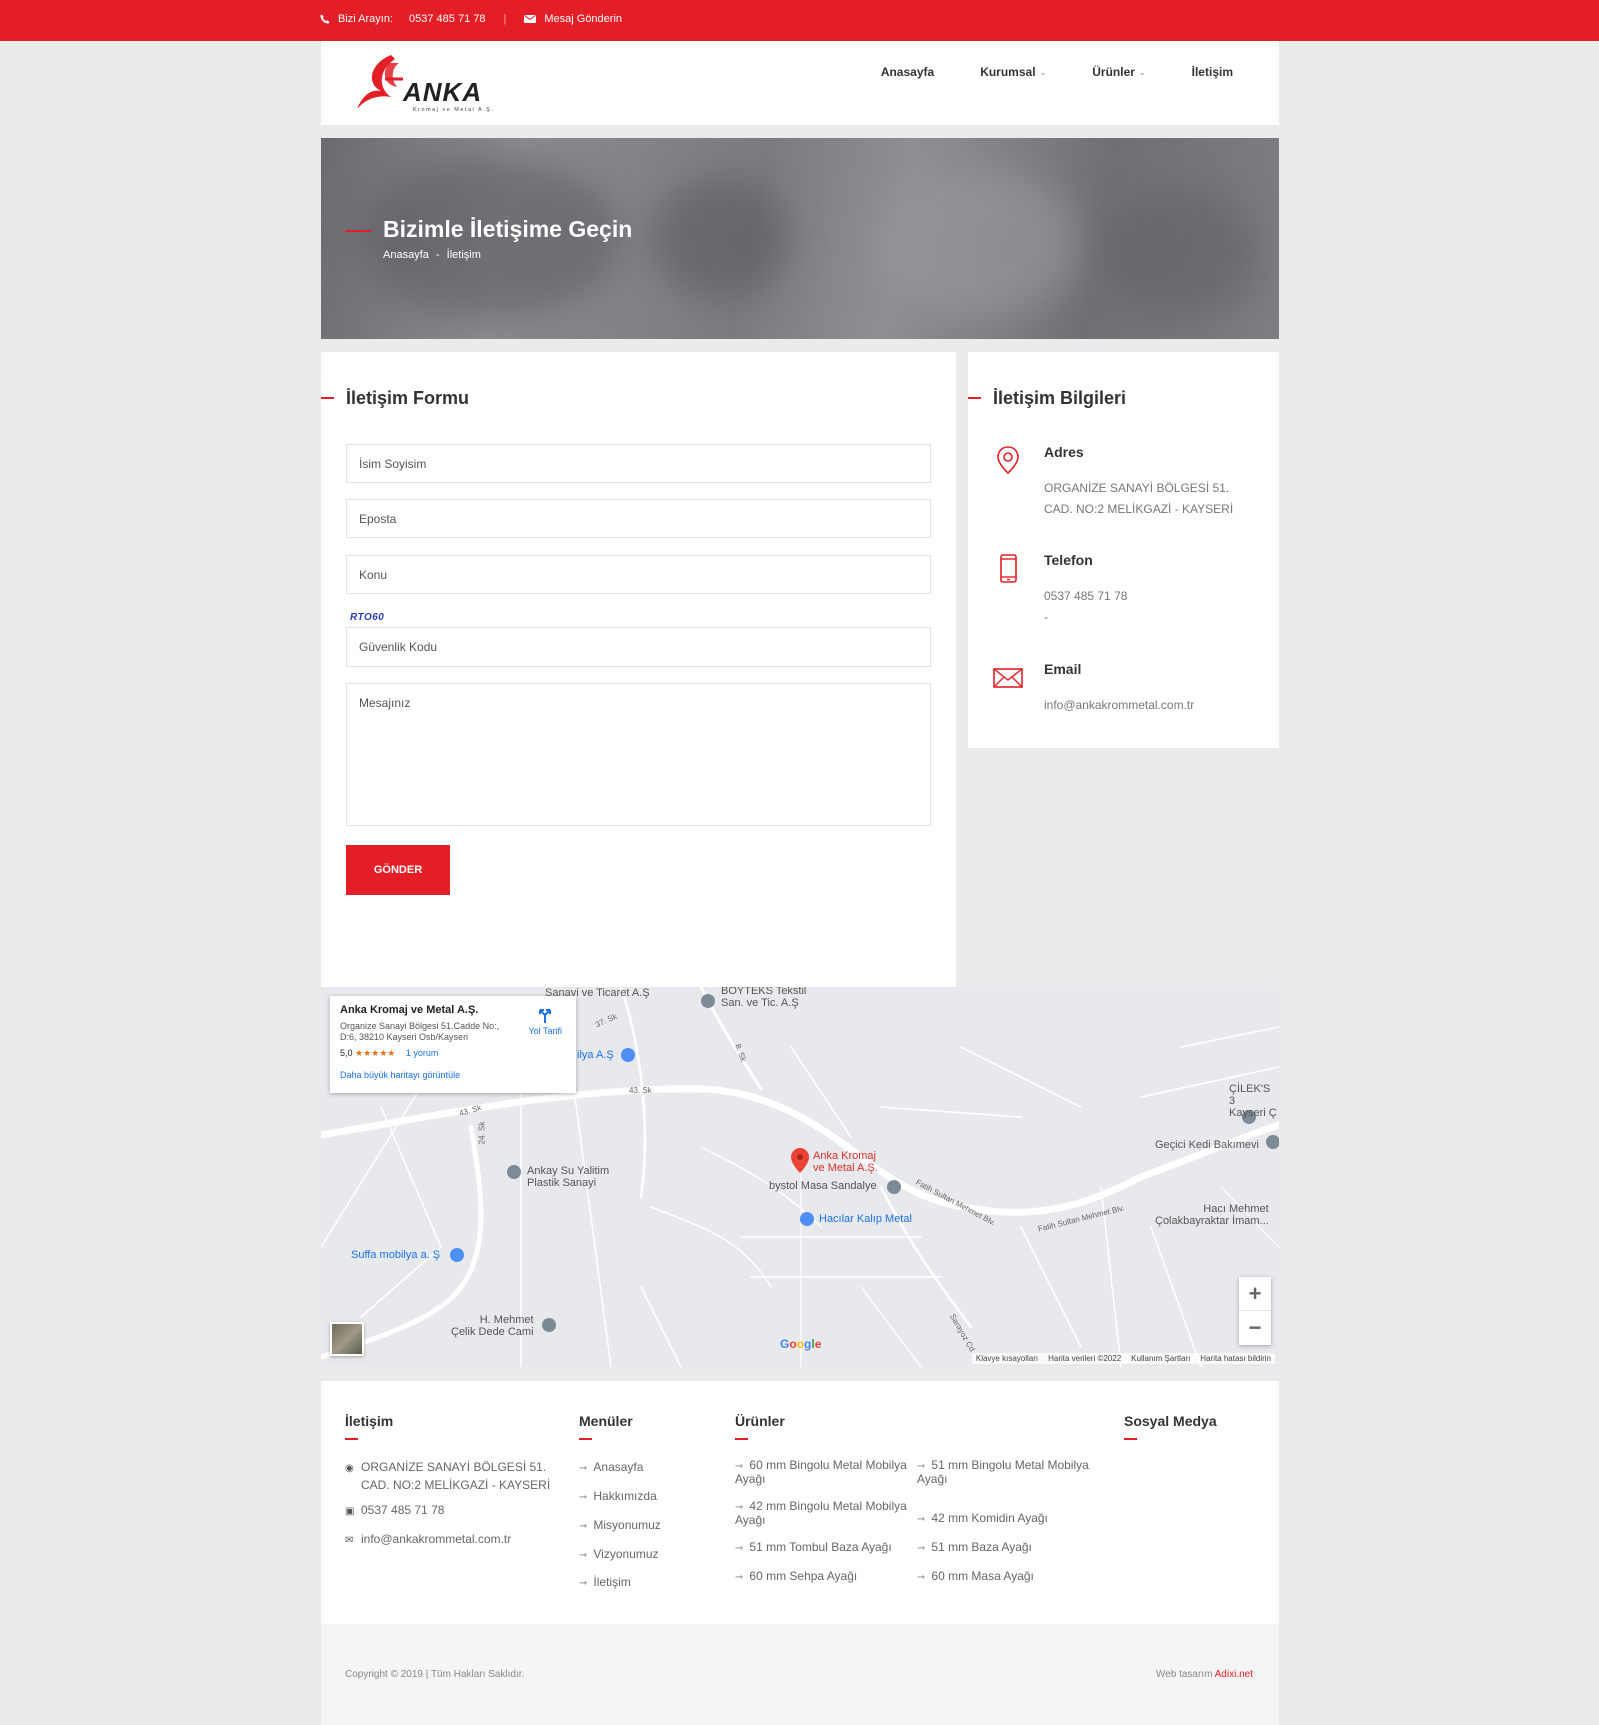 The image size is (1599, 1725). Describe the element at coordinates (358, 231) in the screenshot. I see `banner-accent` at that location.